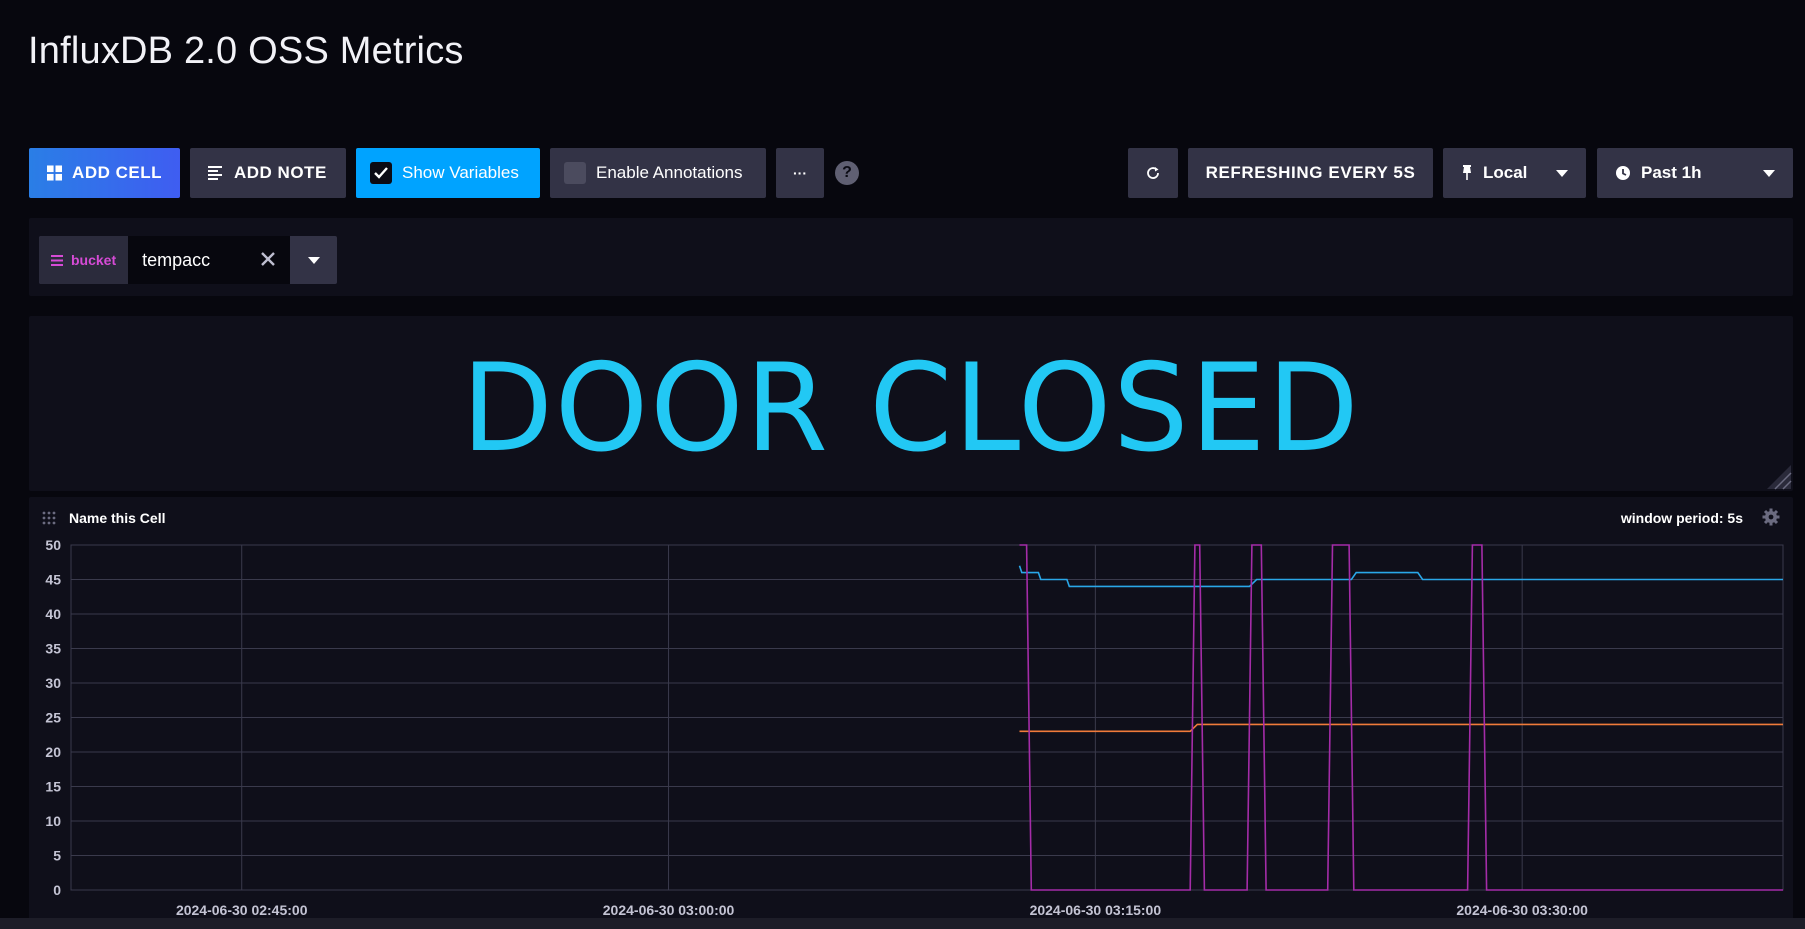 This screenshot has width=1805, height=929. I want to click on time-range-dropdown: Past 1h, so click(1695, 173).